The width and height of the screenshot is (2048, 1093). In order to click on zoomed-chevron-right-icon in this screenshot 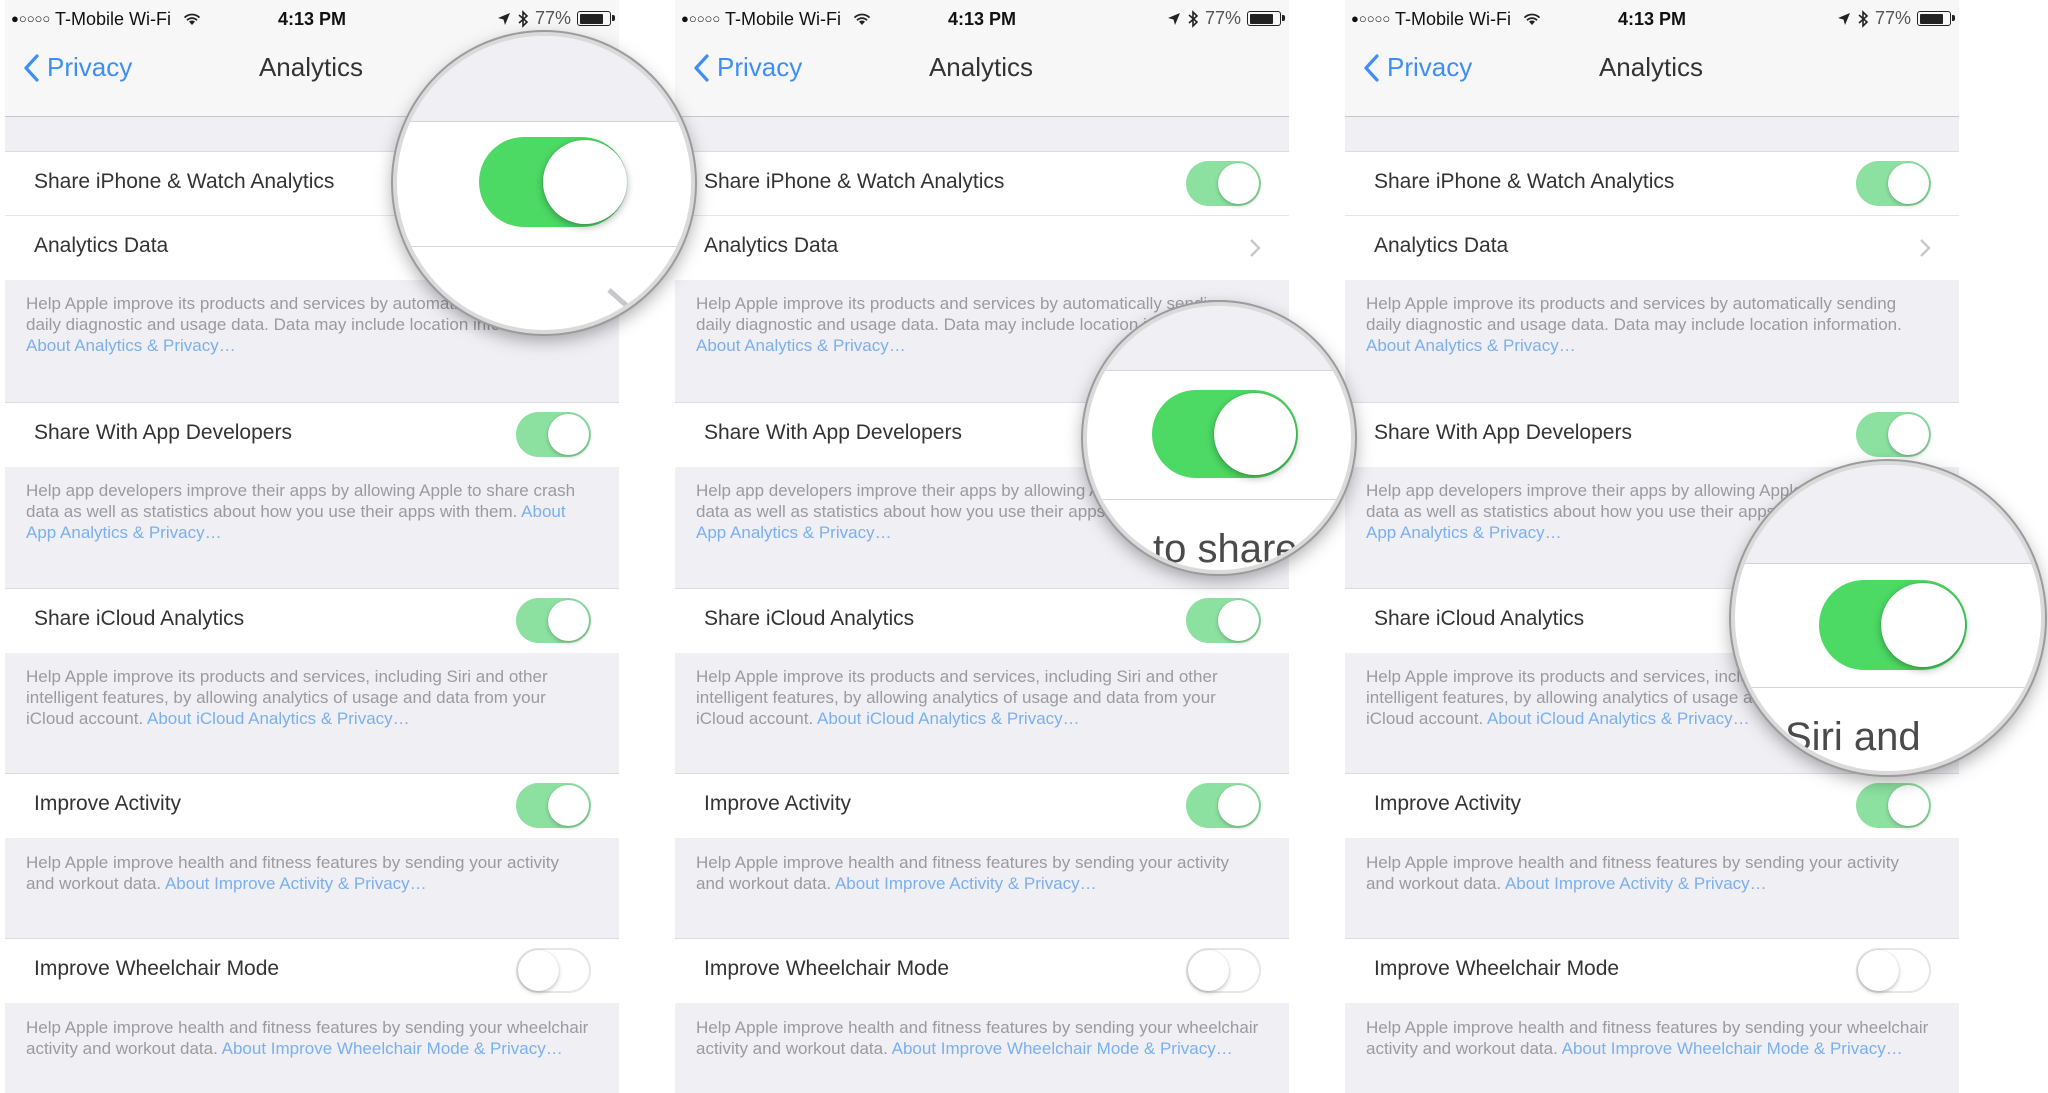, I will do `click(618, 298)`.